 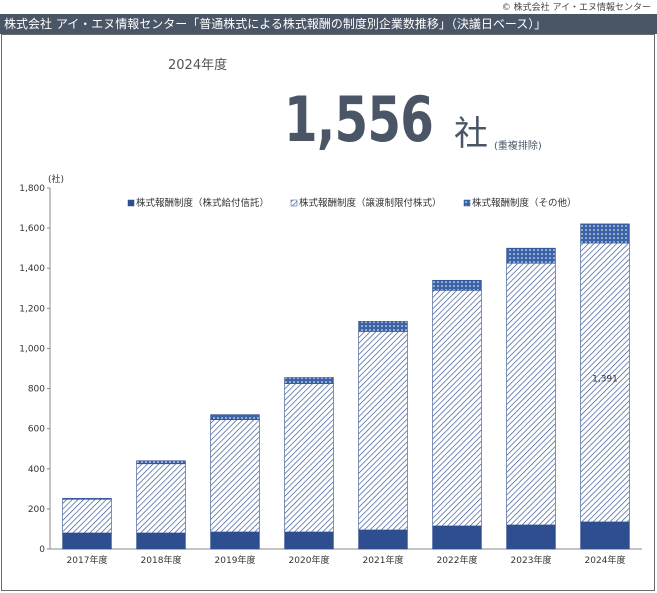 I want to click on x-category-label: 2023年度, so click(x=531, y=560).